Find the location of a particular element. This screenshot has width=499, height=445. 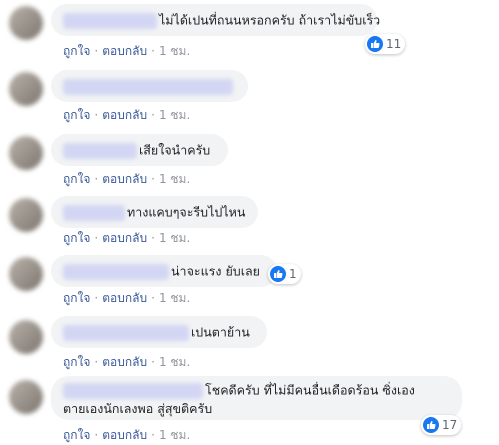

comment-bubble: เสียใจนำครับ is located at coordinates (139, 150).